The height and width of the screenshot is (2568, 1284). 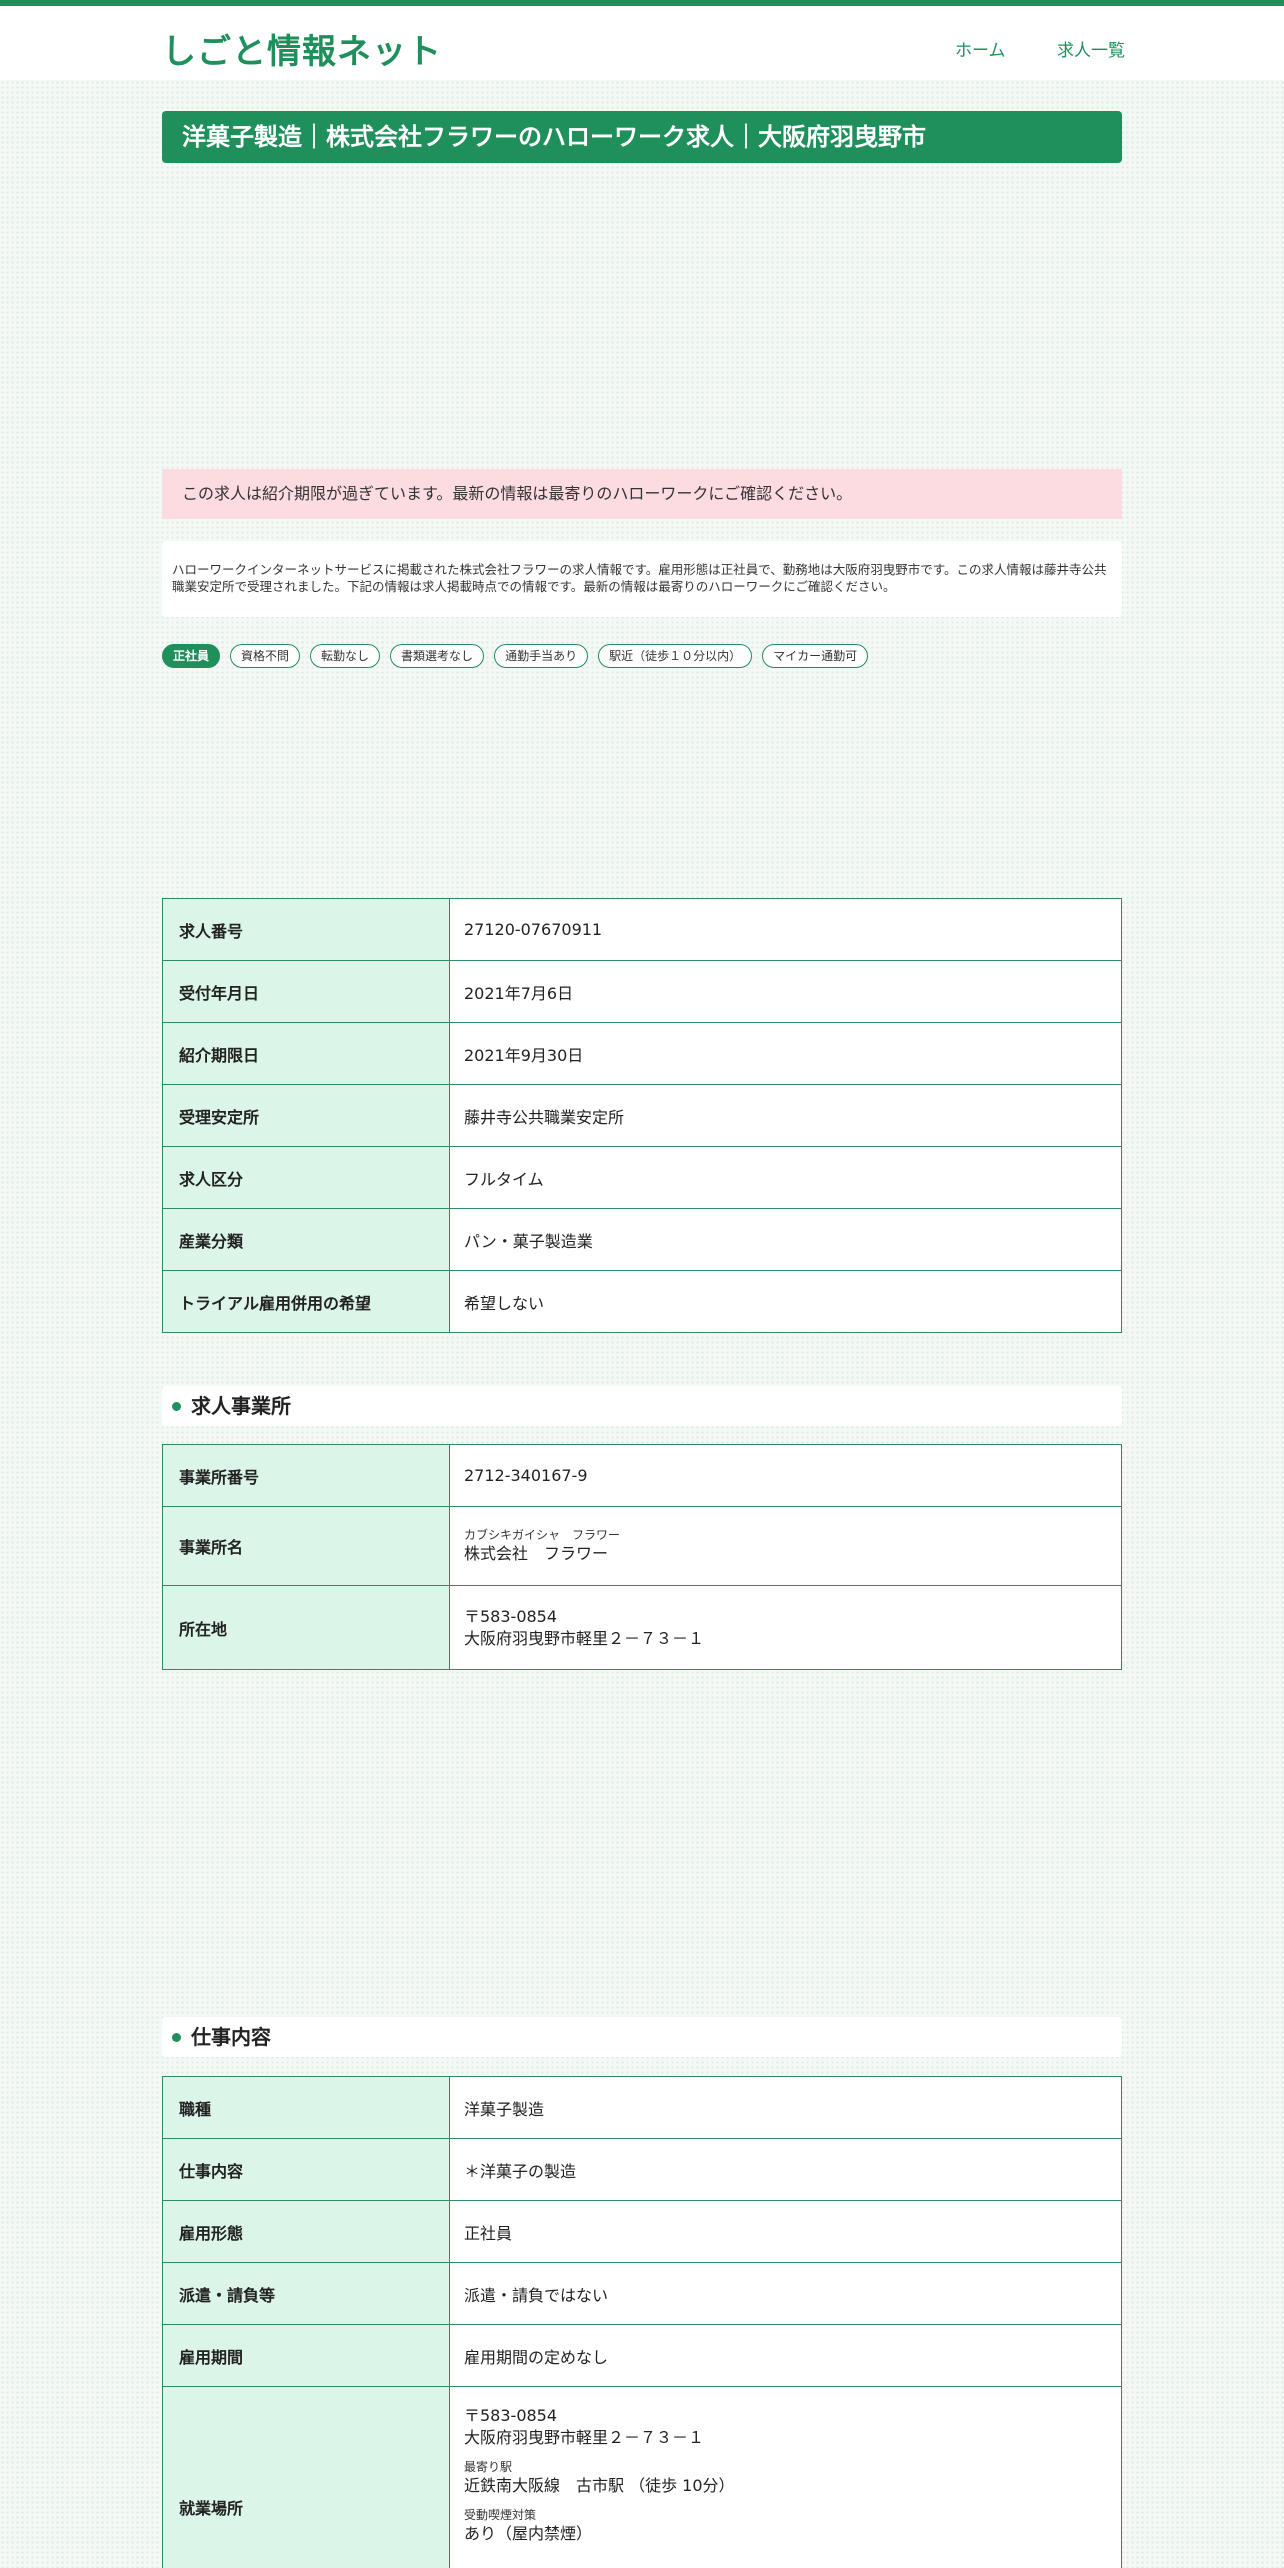 I want to click on table-row: 事業所名 カブシキガイシャ フラワー 株式会社 フラワー, so click(x=642, y=1546).